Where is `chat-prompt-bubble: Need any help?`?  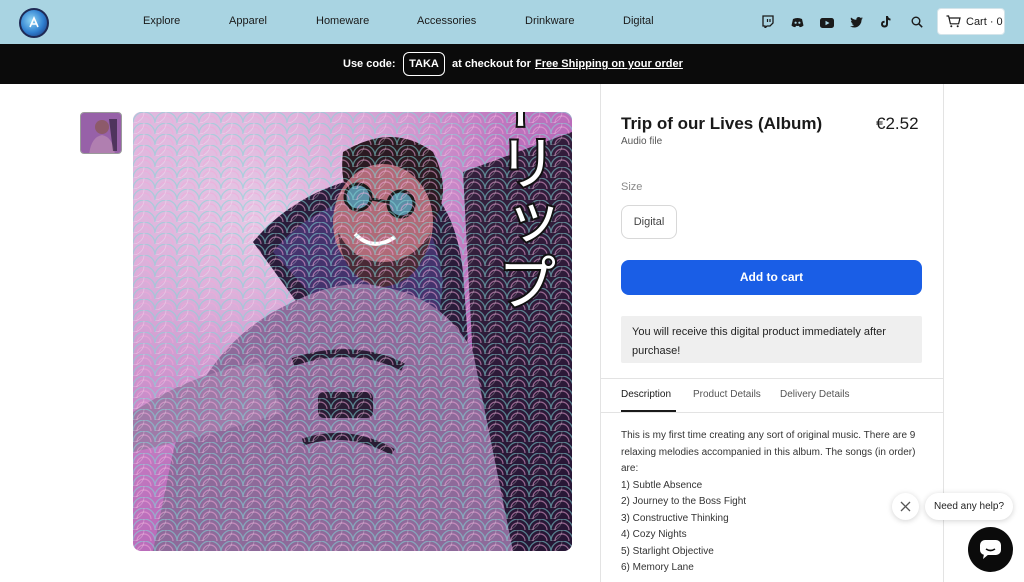 chat-prompt-bubble: Need any help? is located at coordinates (969, 506).